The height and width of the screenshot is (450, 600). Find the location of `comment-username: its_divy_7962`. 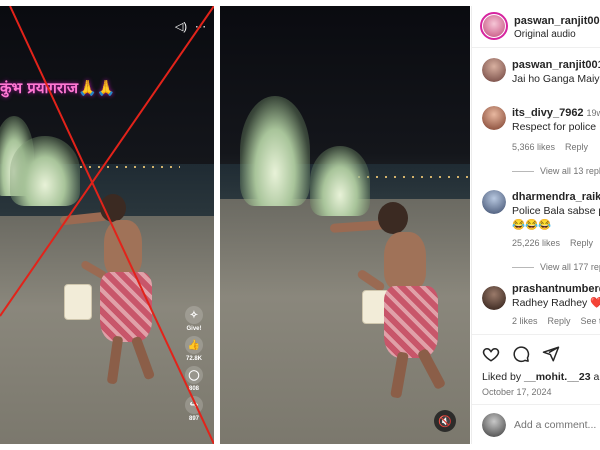

comment-username: its_divy_7962 is located at coordinates (548, 113).